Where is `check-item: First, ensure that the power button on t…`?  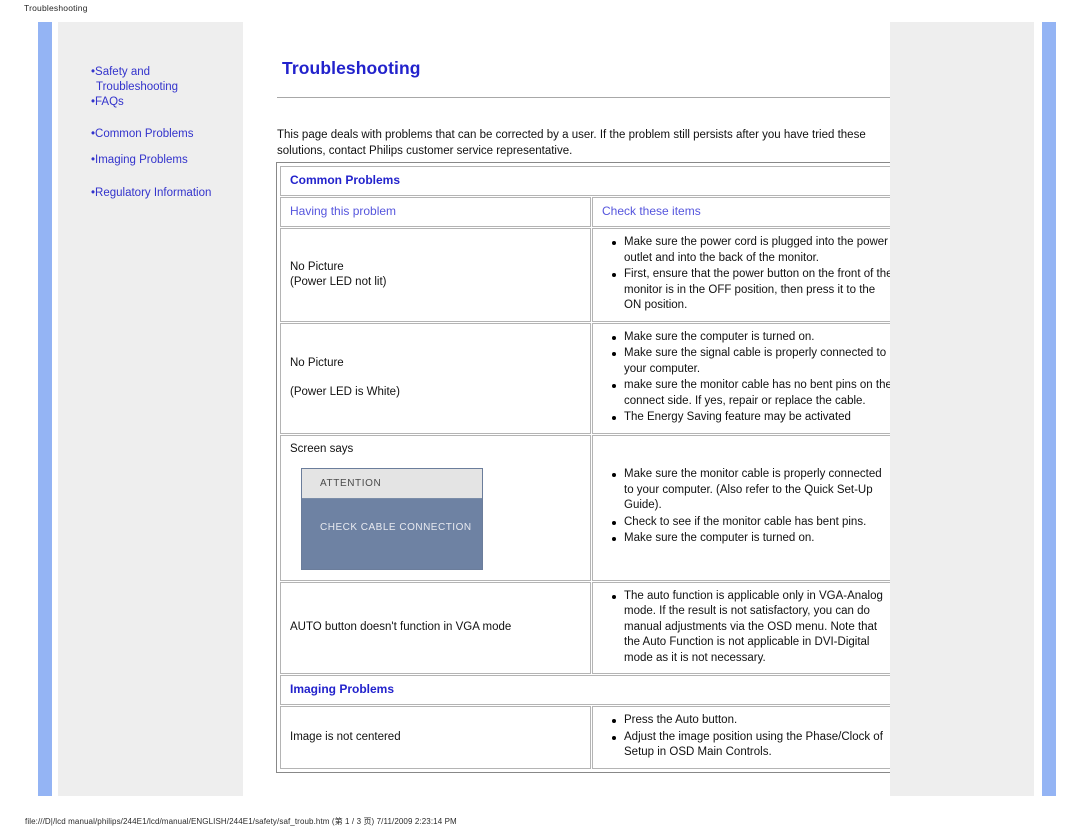 check-item: First, ensure that the power button on t… is located at coordinates (752, 290).